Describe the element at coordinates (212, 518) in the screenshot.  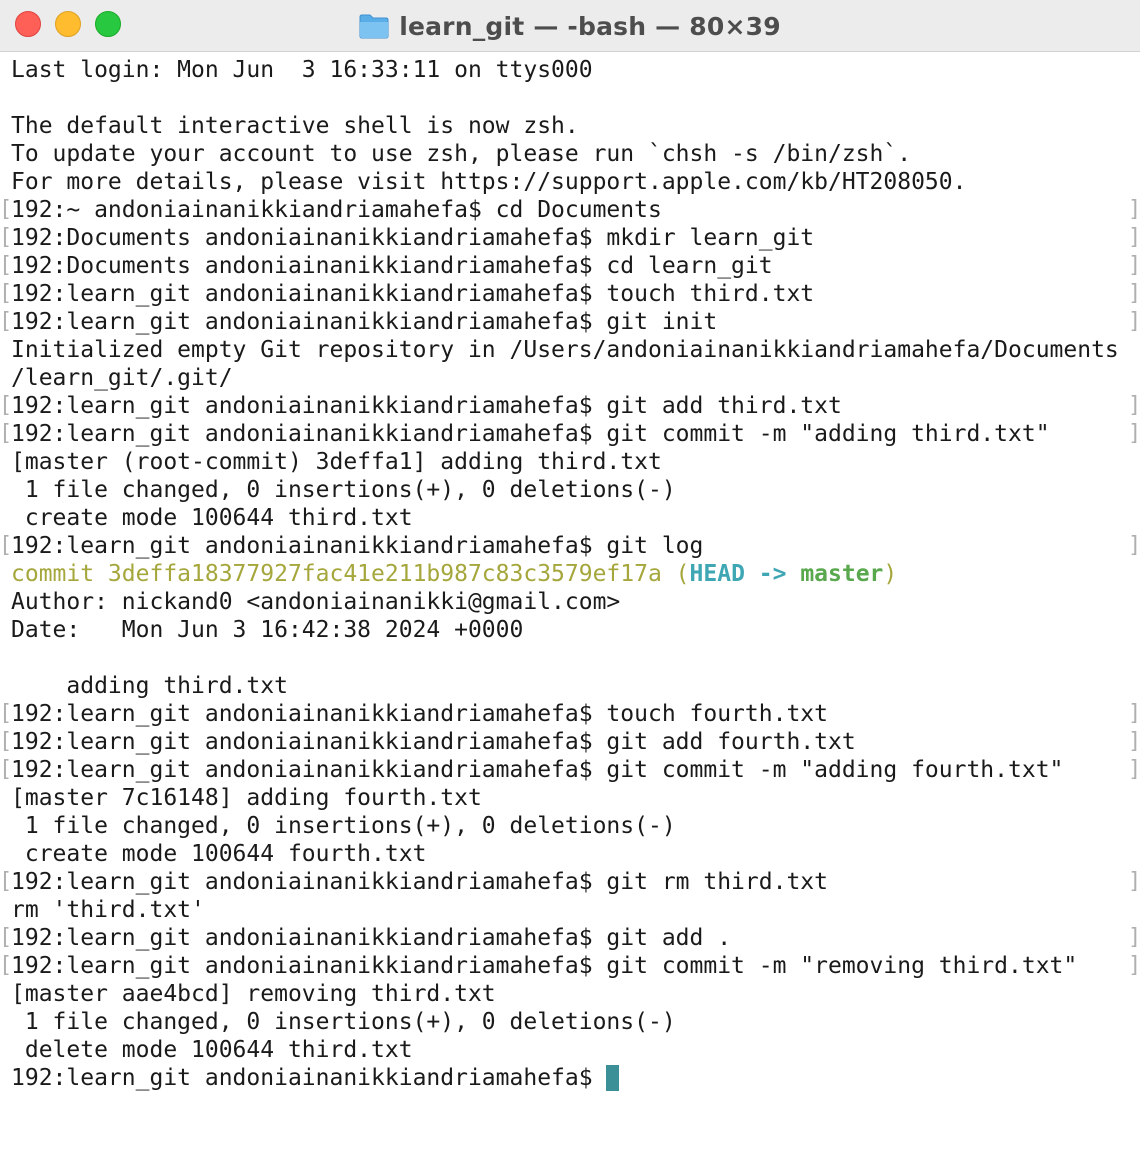
I see `terminal-line-text: create mode 100644 third.txt` at that location.